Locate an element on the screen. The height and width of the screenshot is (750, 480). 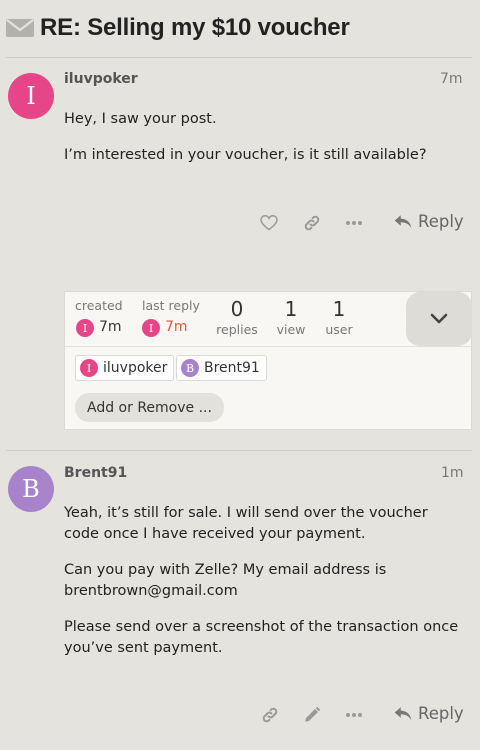
topic-title: RE: Selling my $10 voucher is located at coordinates (195, 27).